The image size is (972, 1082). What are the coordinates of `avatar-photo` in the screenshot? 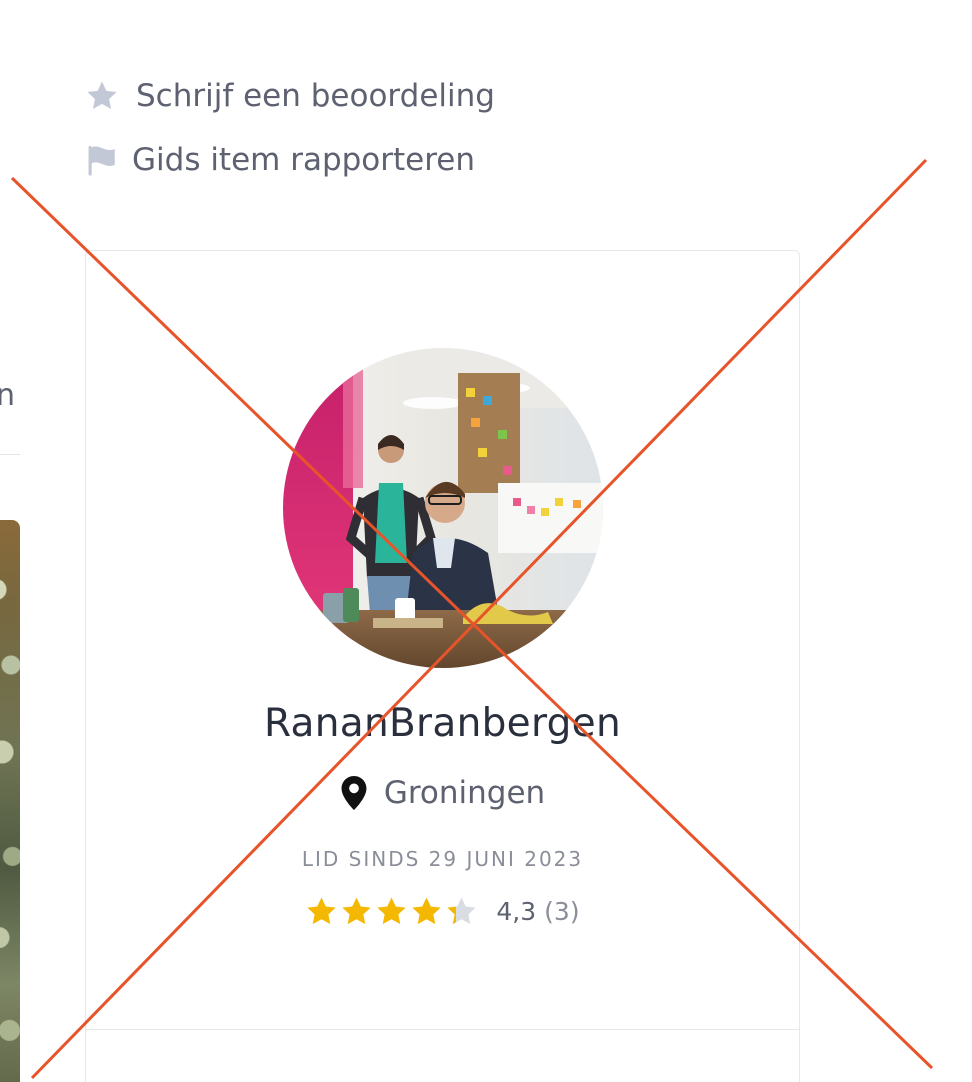 It's located at (443, 508).